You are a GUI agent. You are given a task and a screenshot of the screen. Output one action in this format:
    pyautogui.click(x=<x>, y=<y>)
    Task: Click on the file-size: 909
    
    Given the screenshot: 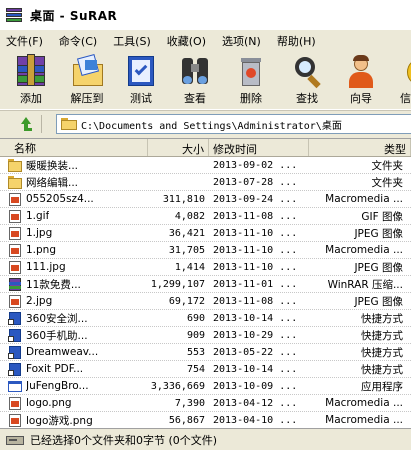 What is the action you would take?
    pyautogui.click(x=195, y=335)
    